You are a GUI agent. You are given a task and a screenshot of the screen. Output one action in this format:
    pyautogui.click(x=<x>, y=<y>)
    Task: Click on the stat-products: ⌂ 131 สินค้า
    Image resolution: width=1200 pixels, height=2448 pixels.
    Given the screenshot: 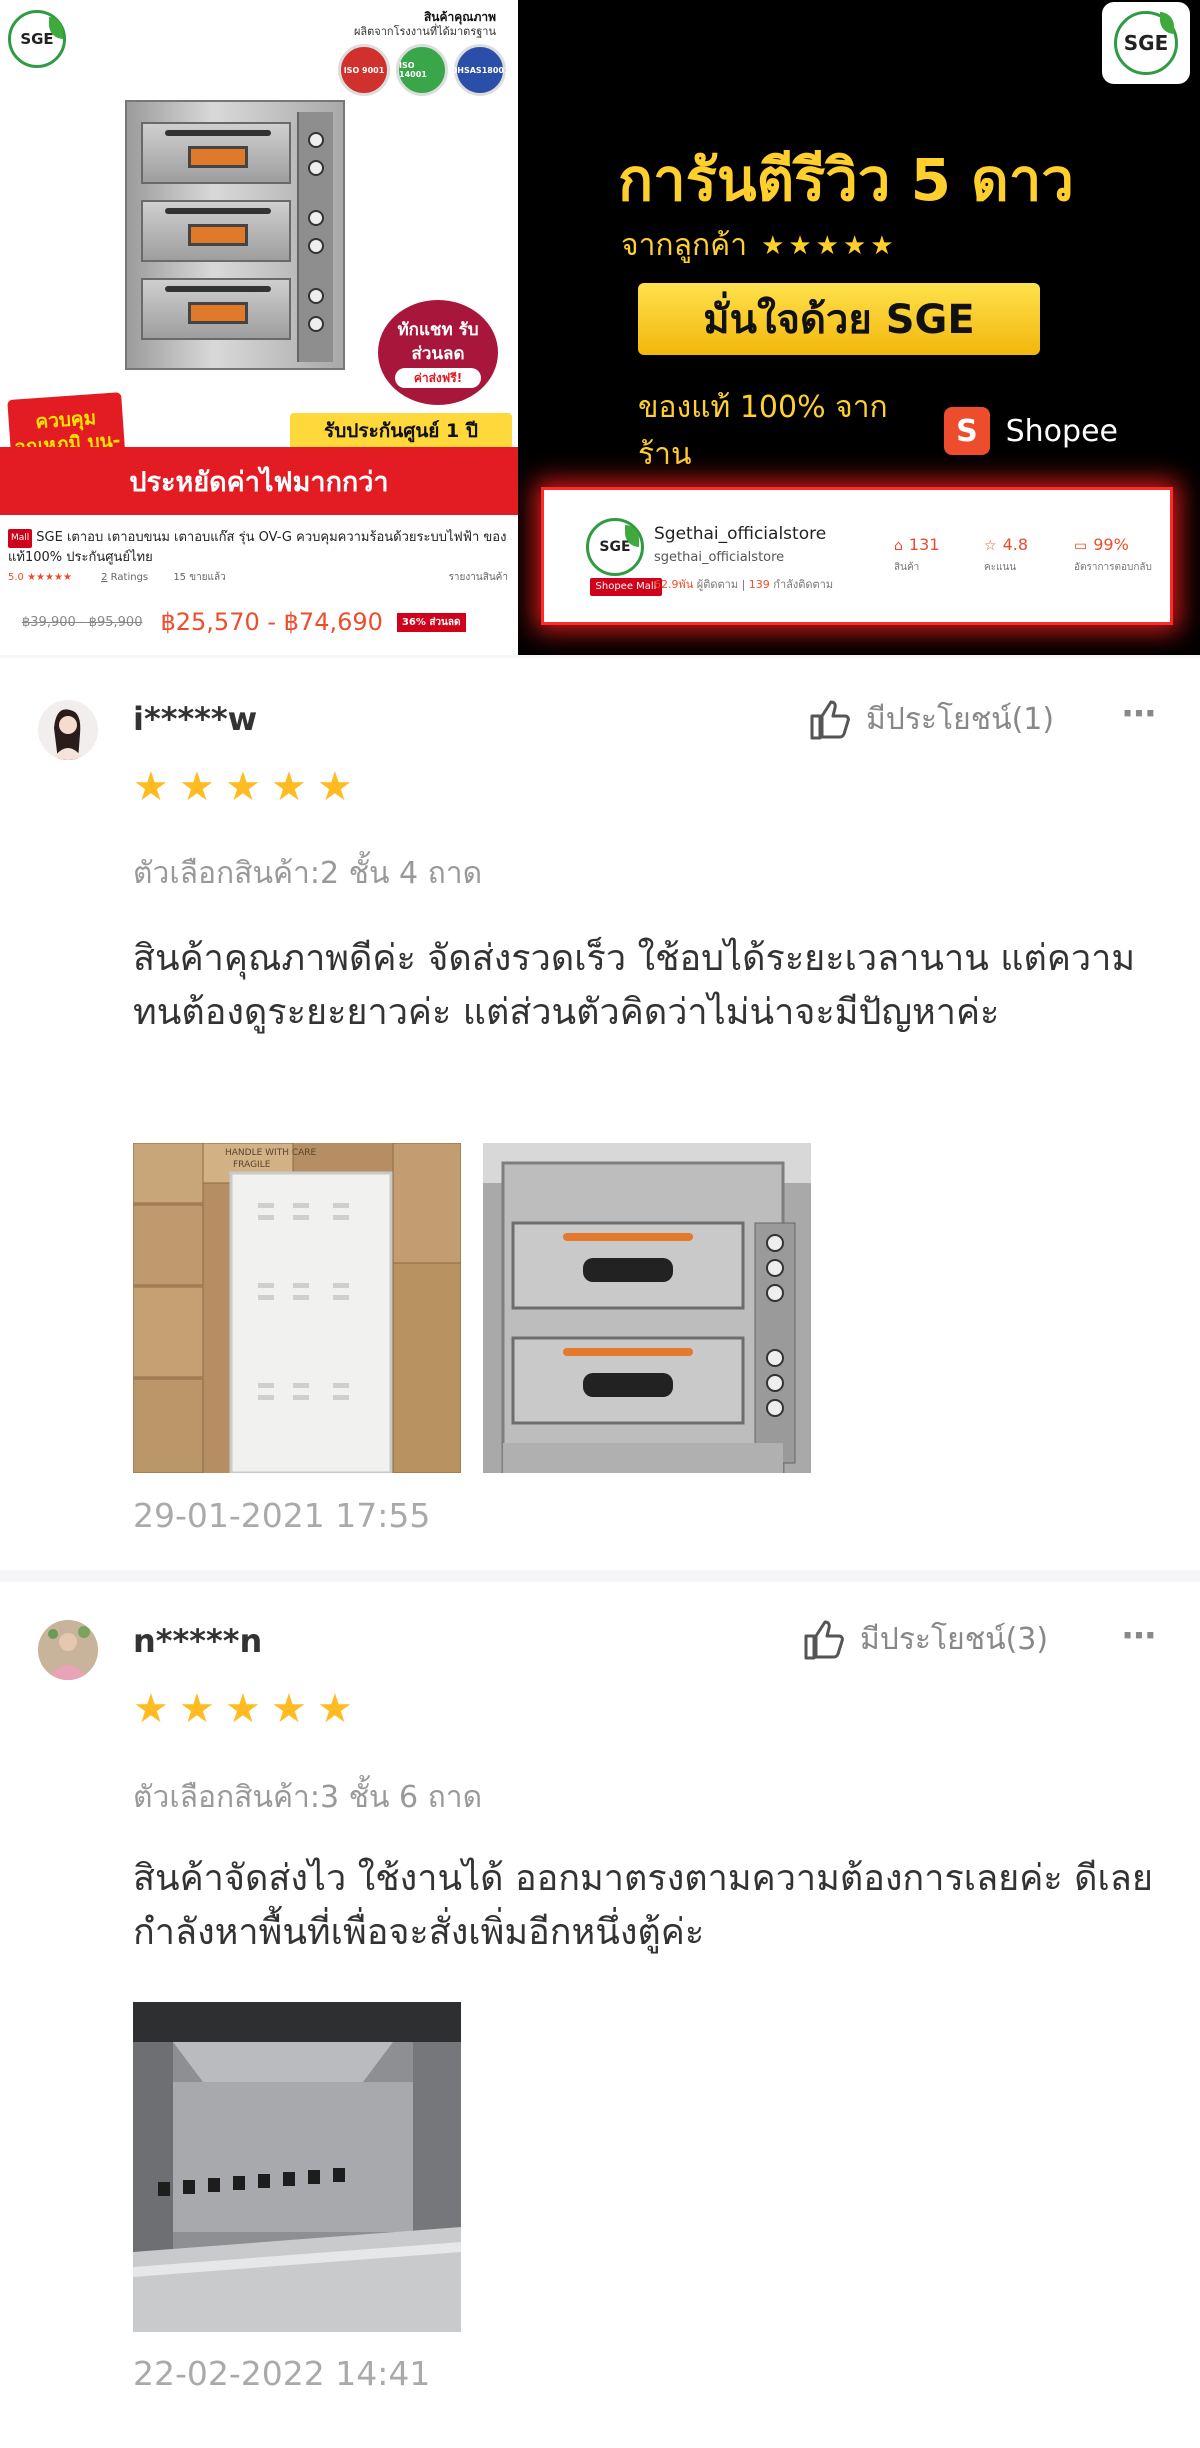 What is the action you would take?
    pyautogui.click(x=917, y=554)
    